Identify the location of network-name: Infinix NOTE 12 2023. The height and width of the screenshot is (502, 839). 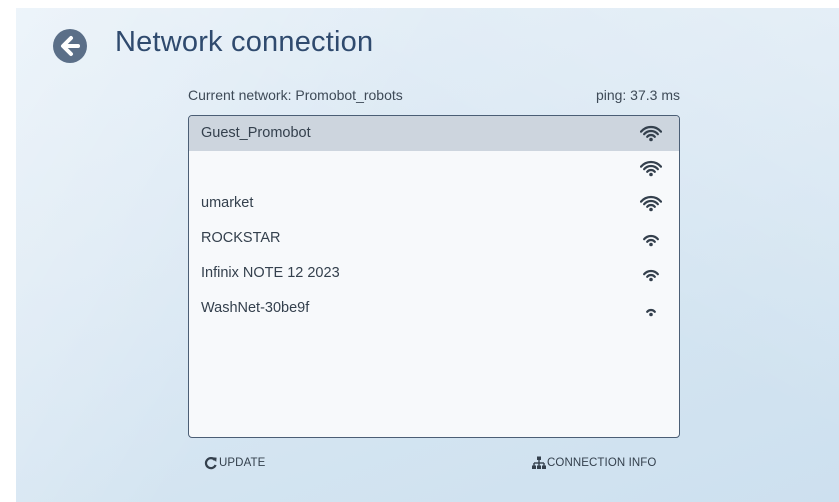
(270, 273).